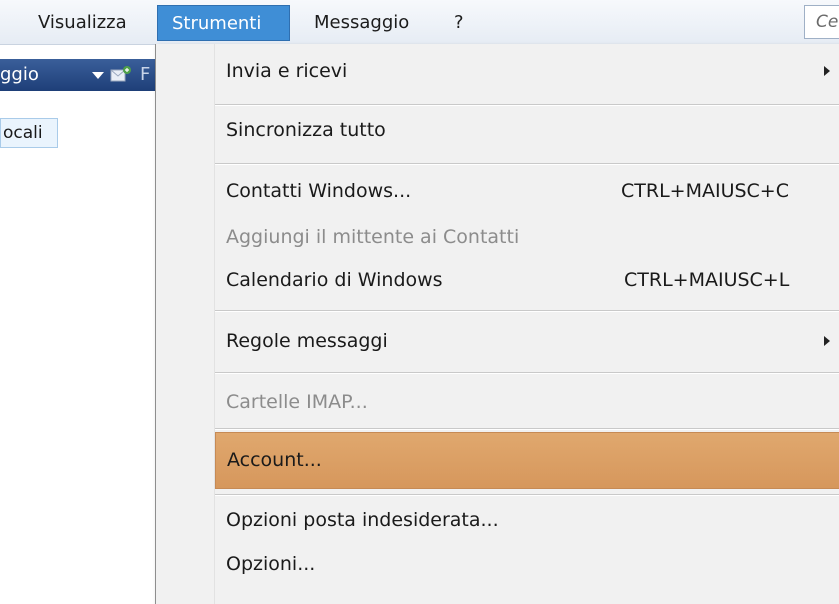 The height and width of the screenshot is (604, 839). Describe the element at coordinates (361, 23) in the screenshot. I see `menu-messaggio: Messaggio` at that location.